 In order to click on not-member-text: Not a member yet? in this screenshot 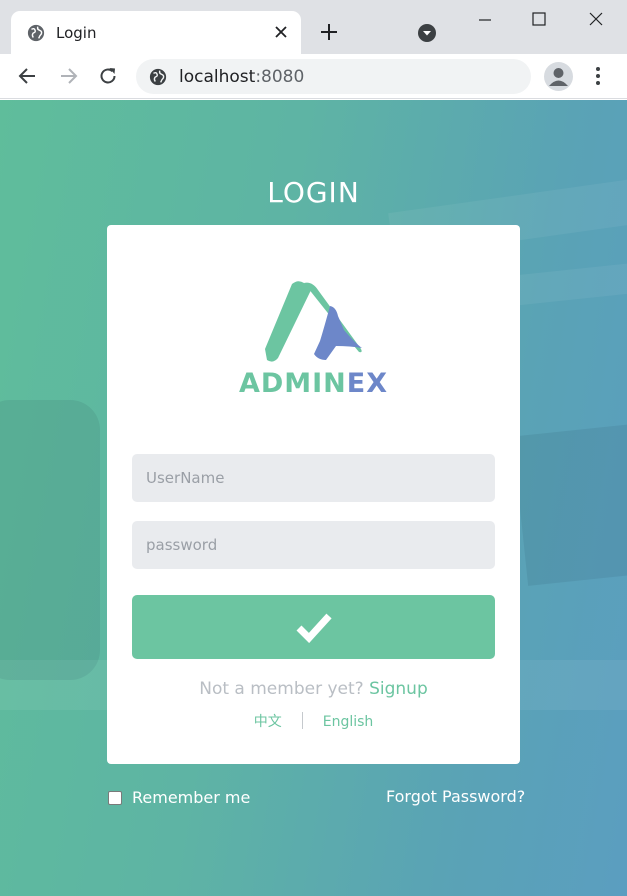, I will do `click(281, 689)`.